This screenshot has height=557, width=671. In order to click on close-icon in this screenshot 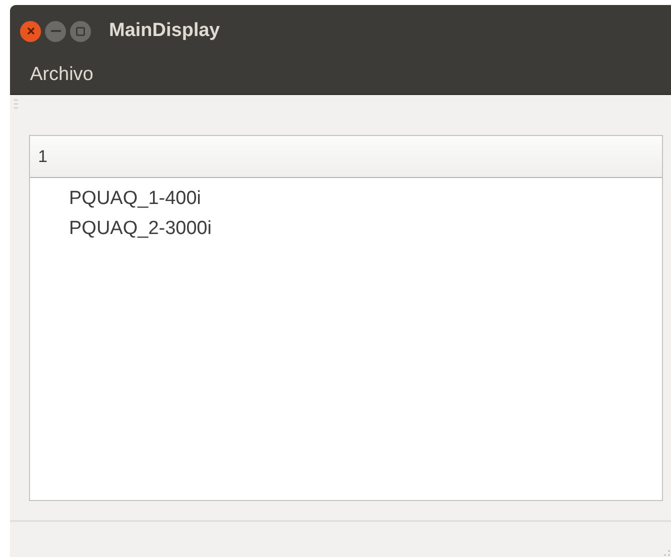, I will do `click(30, 31)`.